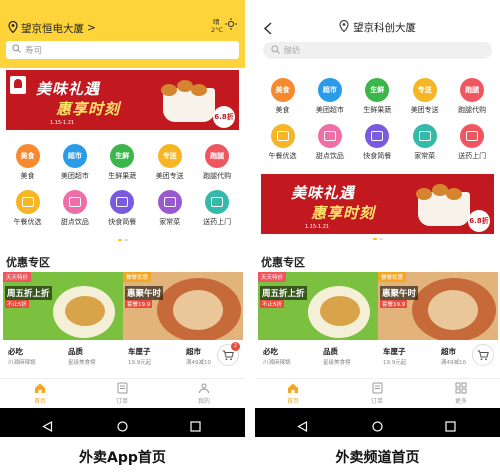 The image size is (500, 473). What do you see at coordinates (122, 50) in the screenshot?
I see `search-input: 寿司` at bounding box center [122, 50].